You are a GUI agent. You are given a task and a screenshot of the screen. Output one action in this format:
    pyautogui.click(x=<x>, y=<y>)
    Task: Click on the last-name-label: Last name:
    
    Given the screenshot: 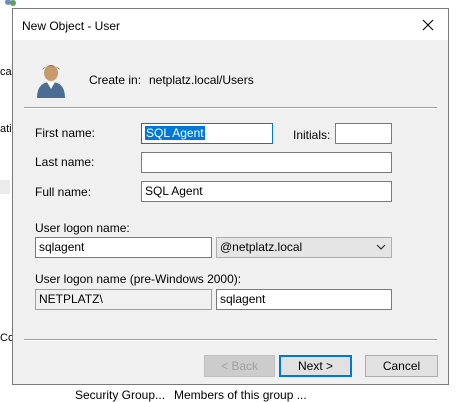 What is the action you would take?
    pyautogui.click(x=65, y=162)
    